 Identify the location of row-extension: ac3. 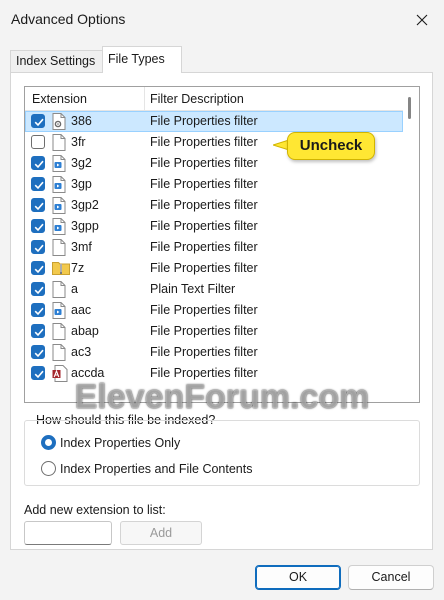
(81, 352).